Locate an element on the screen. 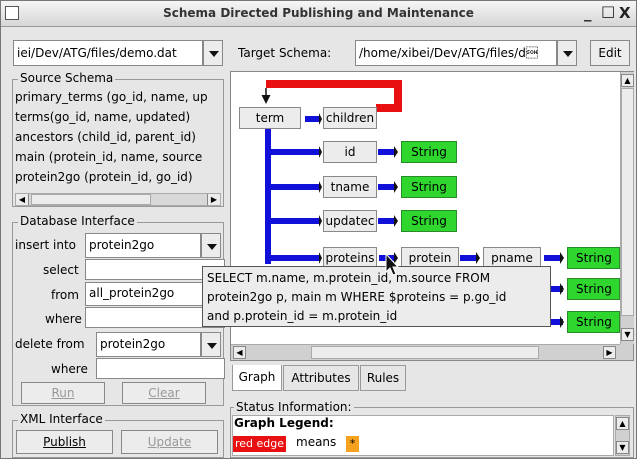 The image size is (637, 459). list-item: main (protein_id, name, source is located at coordinates (119, 157).